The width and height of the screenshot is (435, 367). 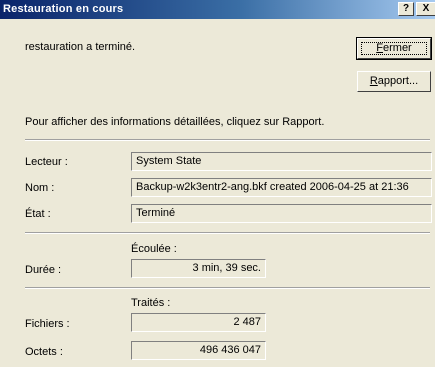 I want to click on bytes-field: 496 436 047, so click(x=198, y=350).